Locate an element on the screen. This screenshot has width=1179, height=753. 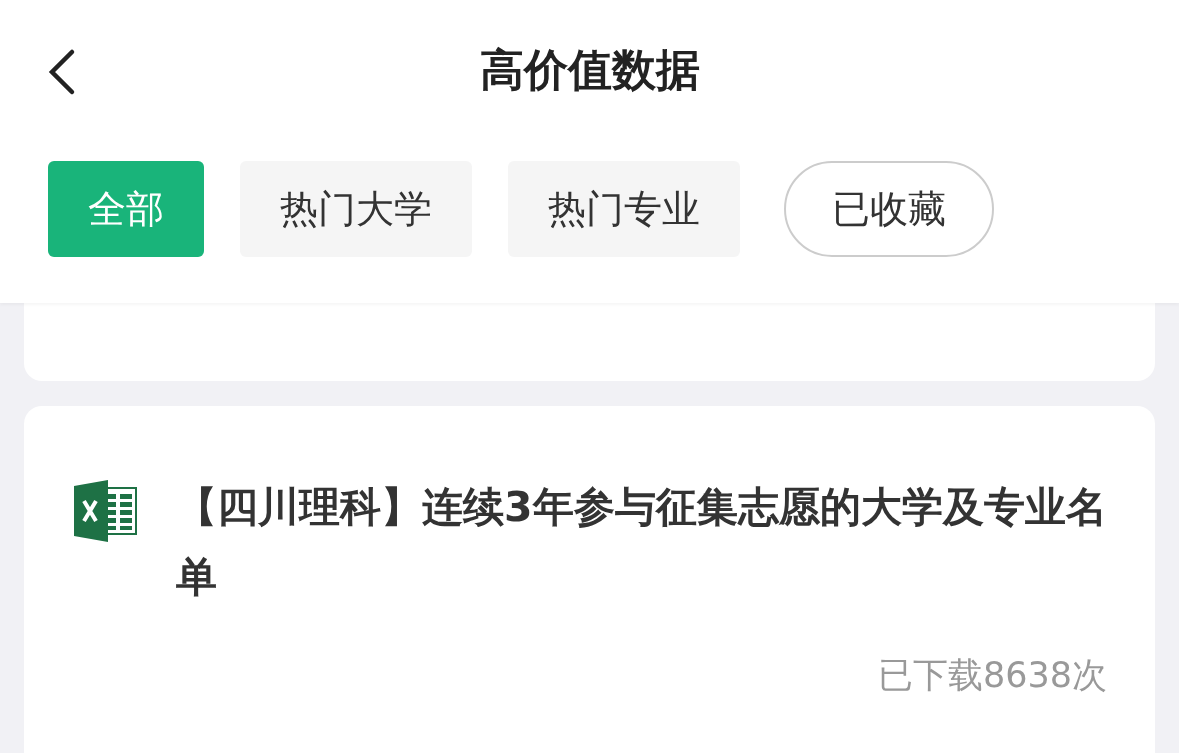
filter-tab: 已收藏 is located at coordinates (889, 209).